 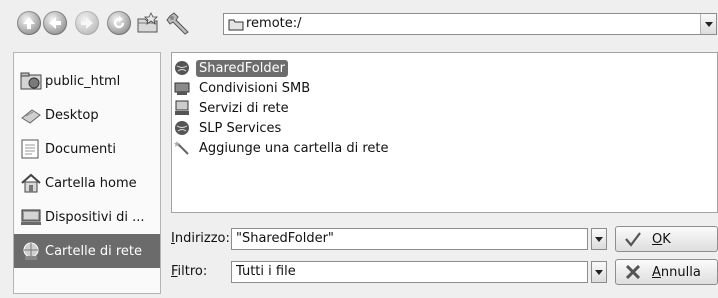 I want to click on folder-network-icon, so click(x=31, y=81).